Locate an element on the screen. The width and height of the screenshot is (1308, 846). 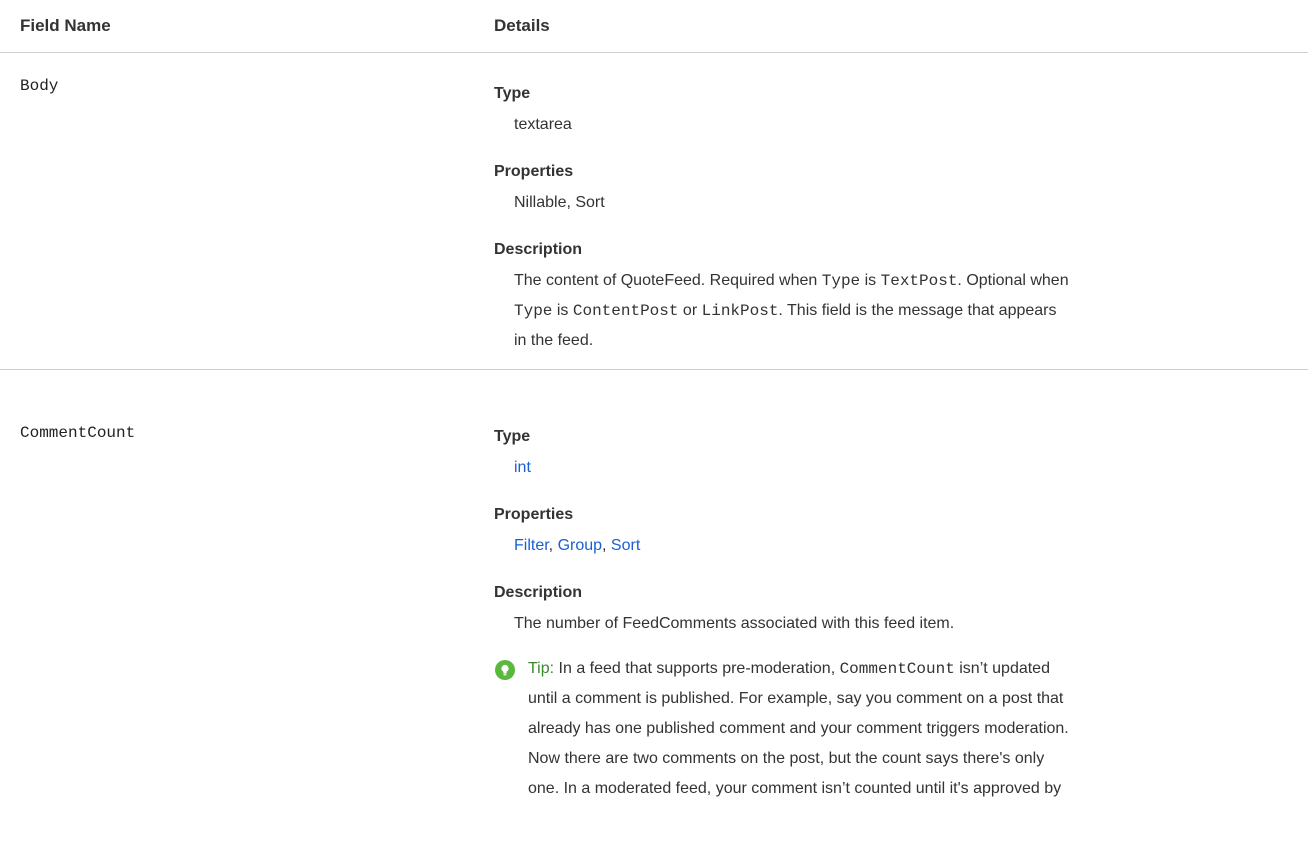
description-text: . Optional when is located at coordinates (1013, 280).